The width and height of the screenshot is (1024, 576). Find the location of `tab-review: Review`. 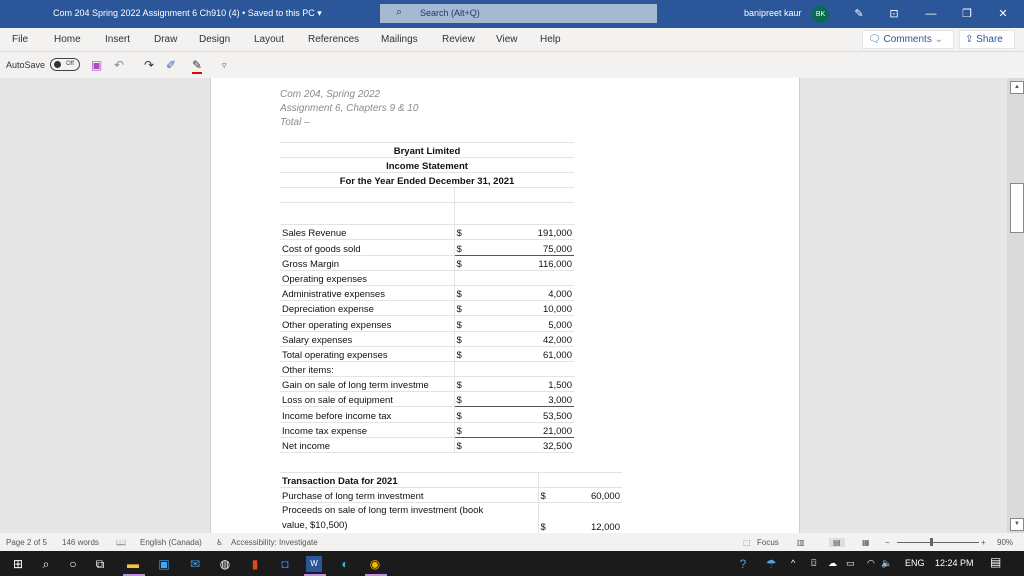

tab-review: Review is located at coordinates (458, 39).